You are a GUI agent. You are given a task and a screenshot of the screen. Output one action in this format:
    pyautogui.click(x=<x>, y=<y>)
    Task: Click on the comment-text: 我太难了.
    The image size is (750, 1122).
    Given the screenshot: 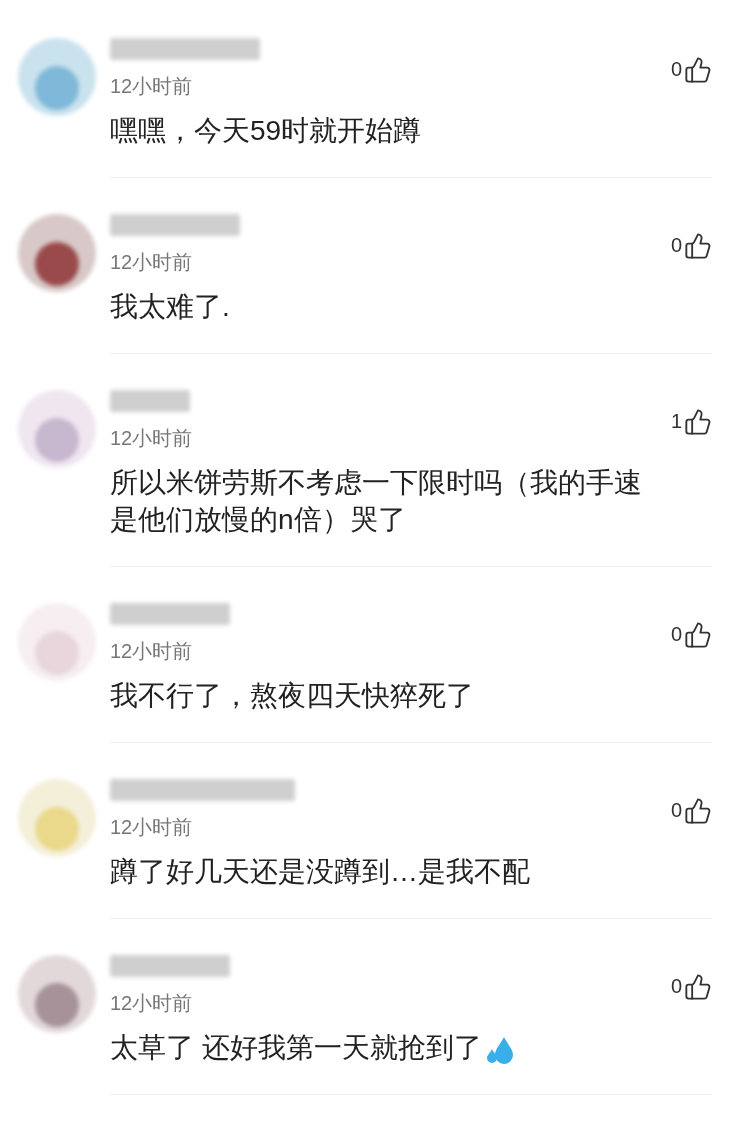 What is the action you would take?
    pyautogui.click(x=170, y=306)
    